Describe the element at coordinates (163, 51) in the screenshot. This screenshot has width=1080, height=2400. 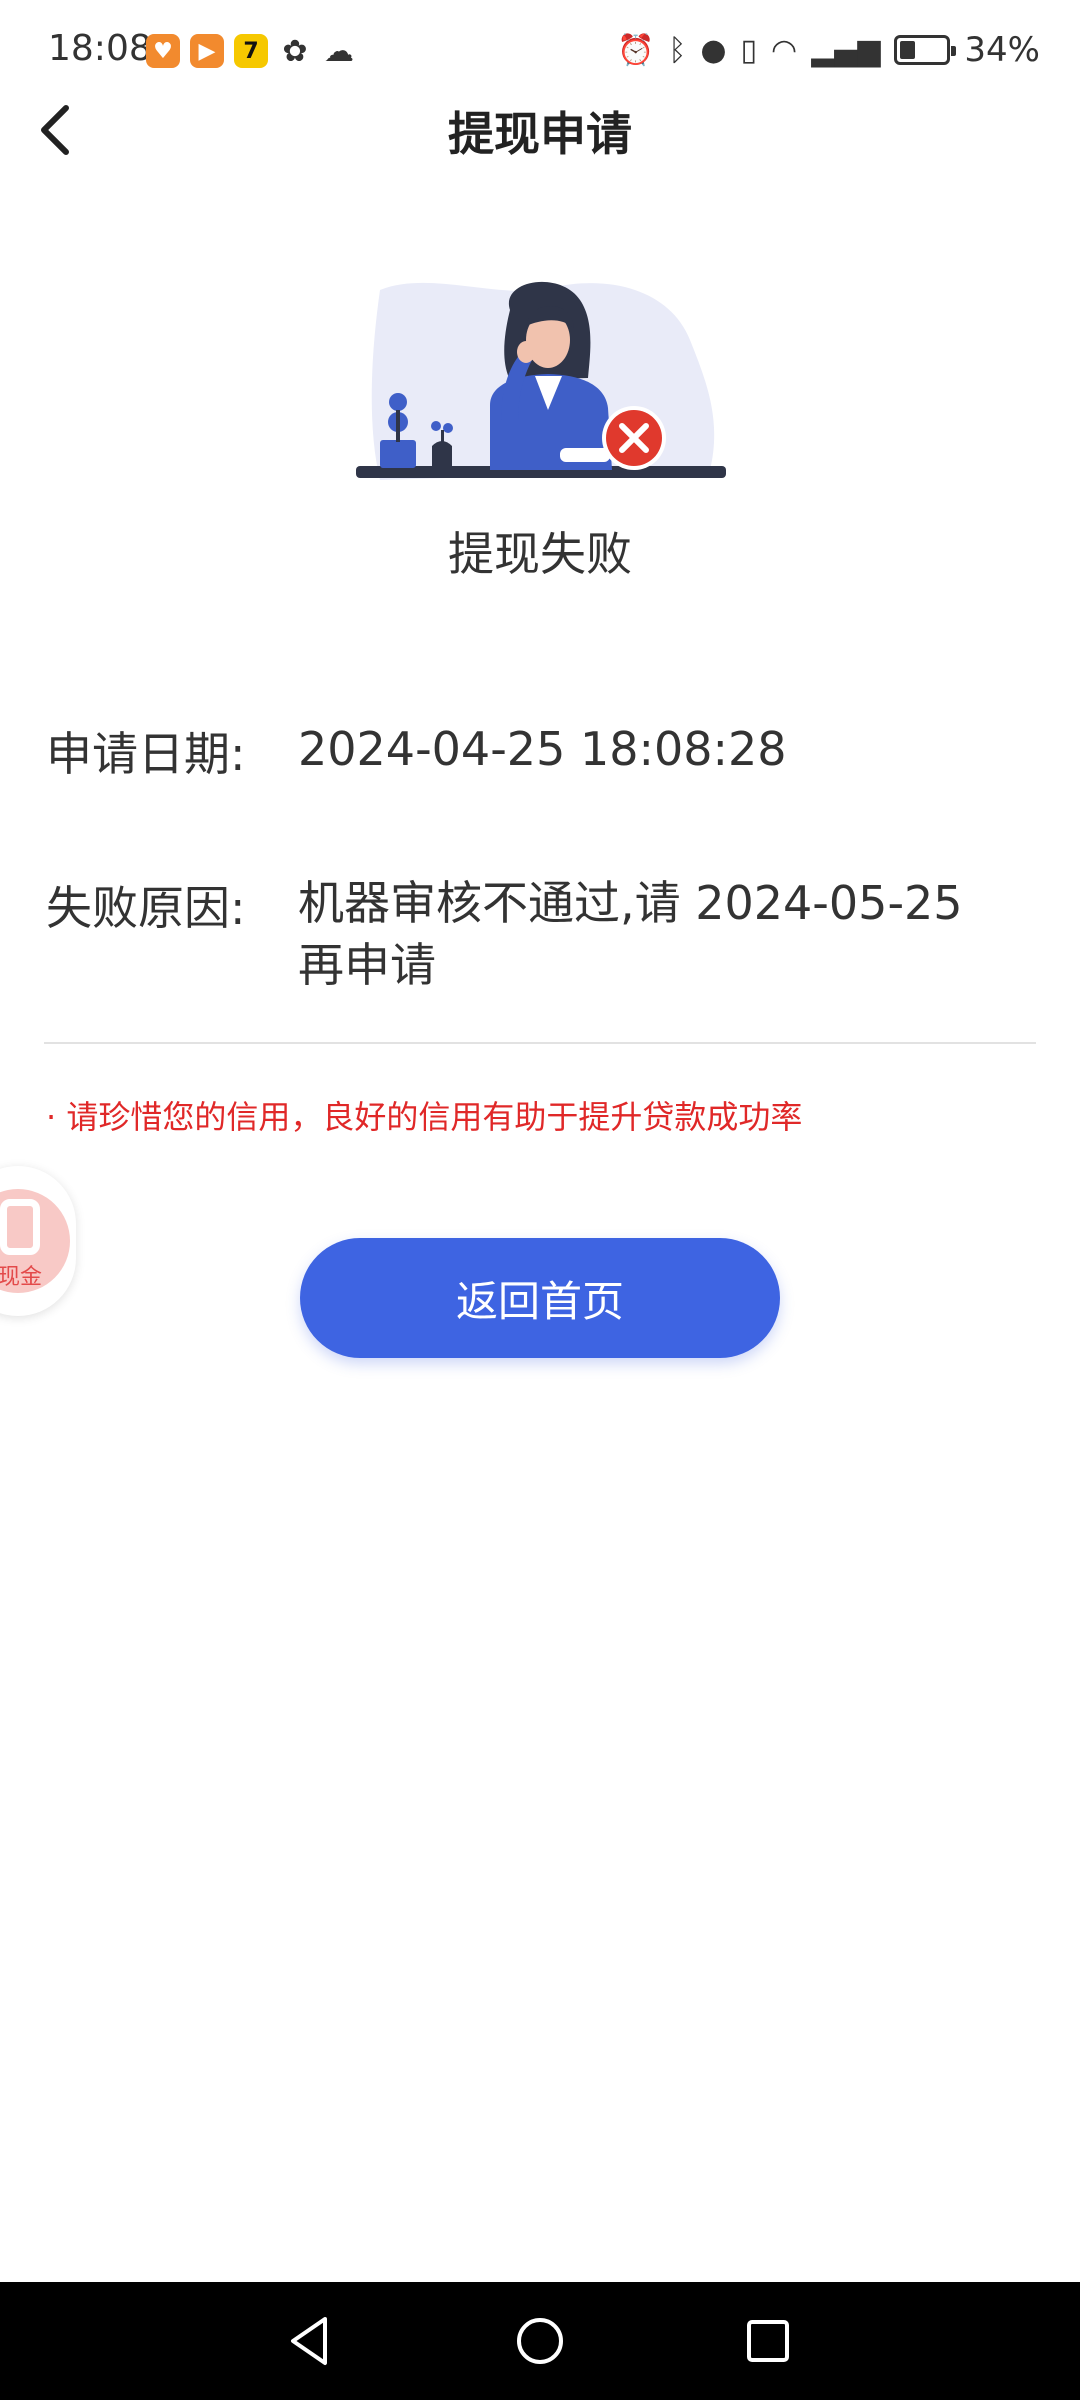
I see `notification-app-icon: ♥` at that location.